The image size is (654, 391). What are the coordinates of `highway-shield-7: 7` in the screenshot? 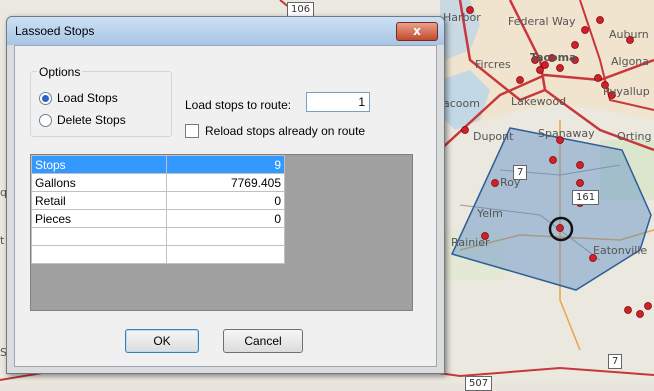 It's located at (520, 172).